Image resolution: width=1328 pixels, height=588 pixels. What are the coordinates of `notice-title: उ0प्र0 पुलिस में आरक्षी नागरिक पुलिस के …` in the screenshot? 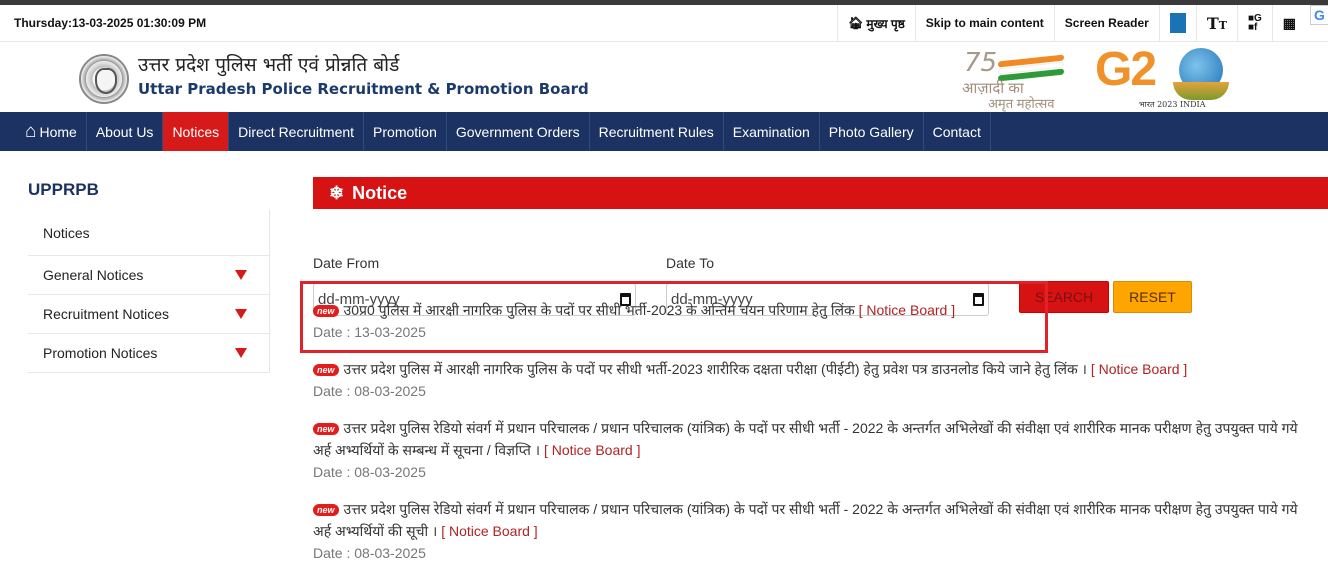 It's located at (599, 310).